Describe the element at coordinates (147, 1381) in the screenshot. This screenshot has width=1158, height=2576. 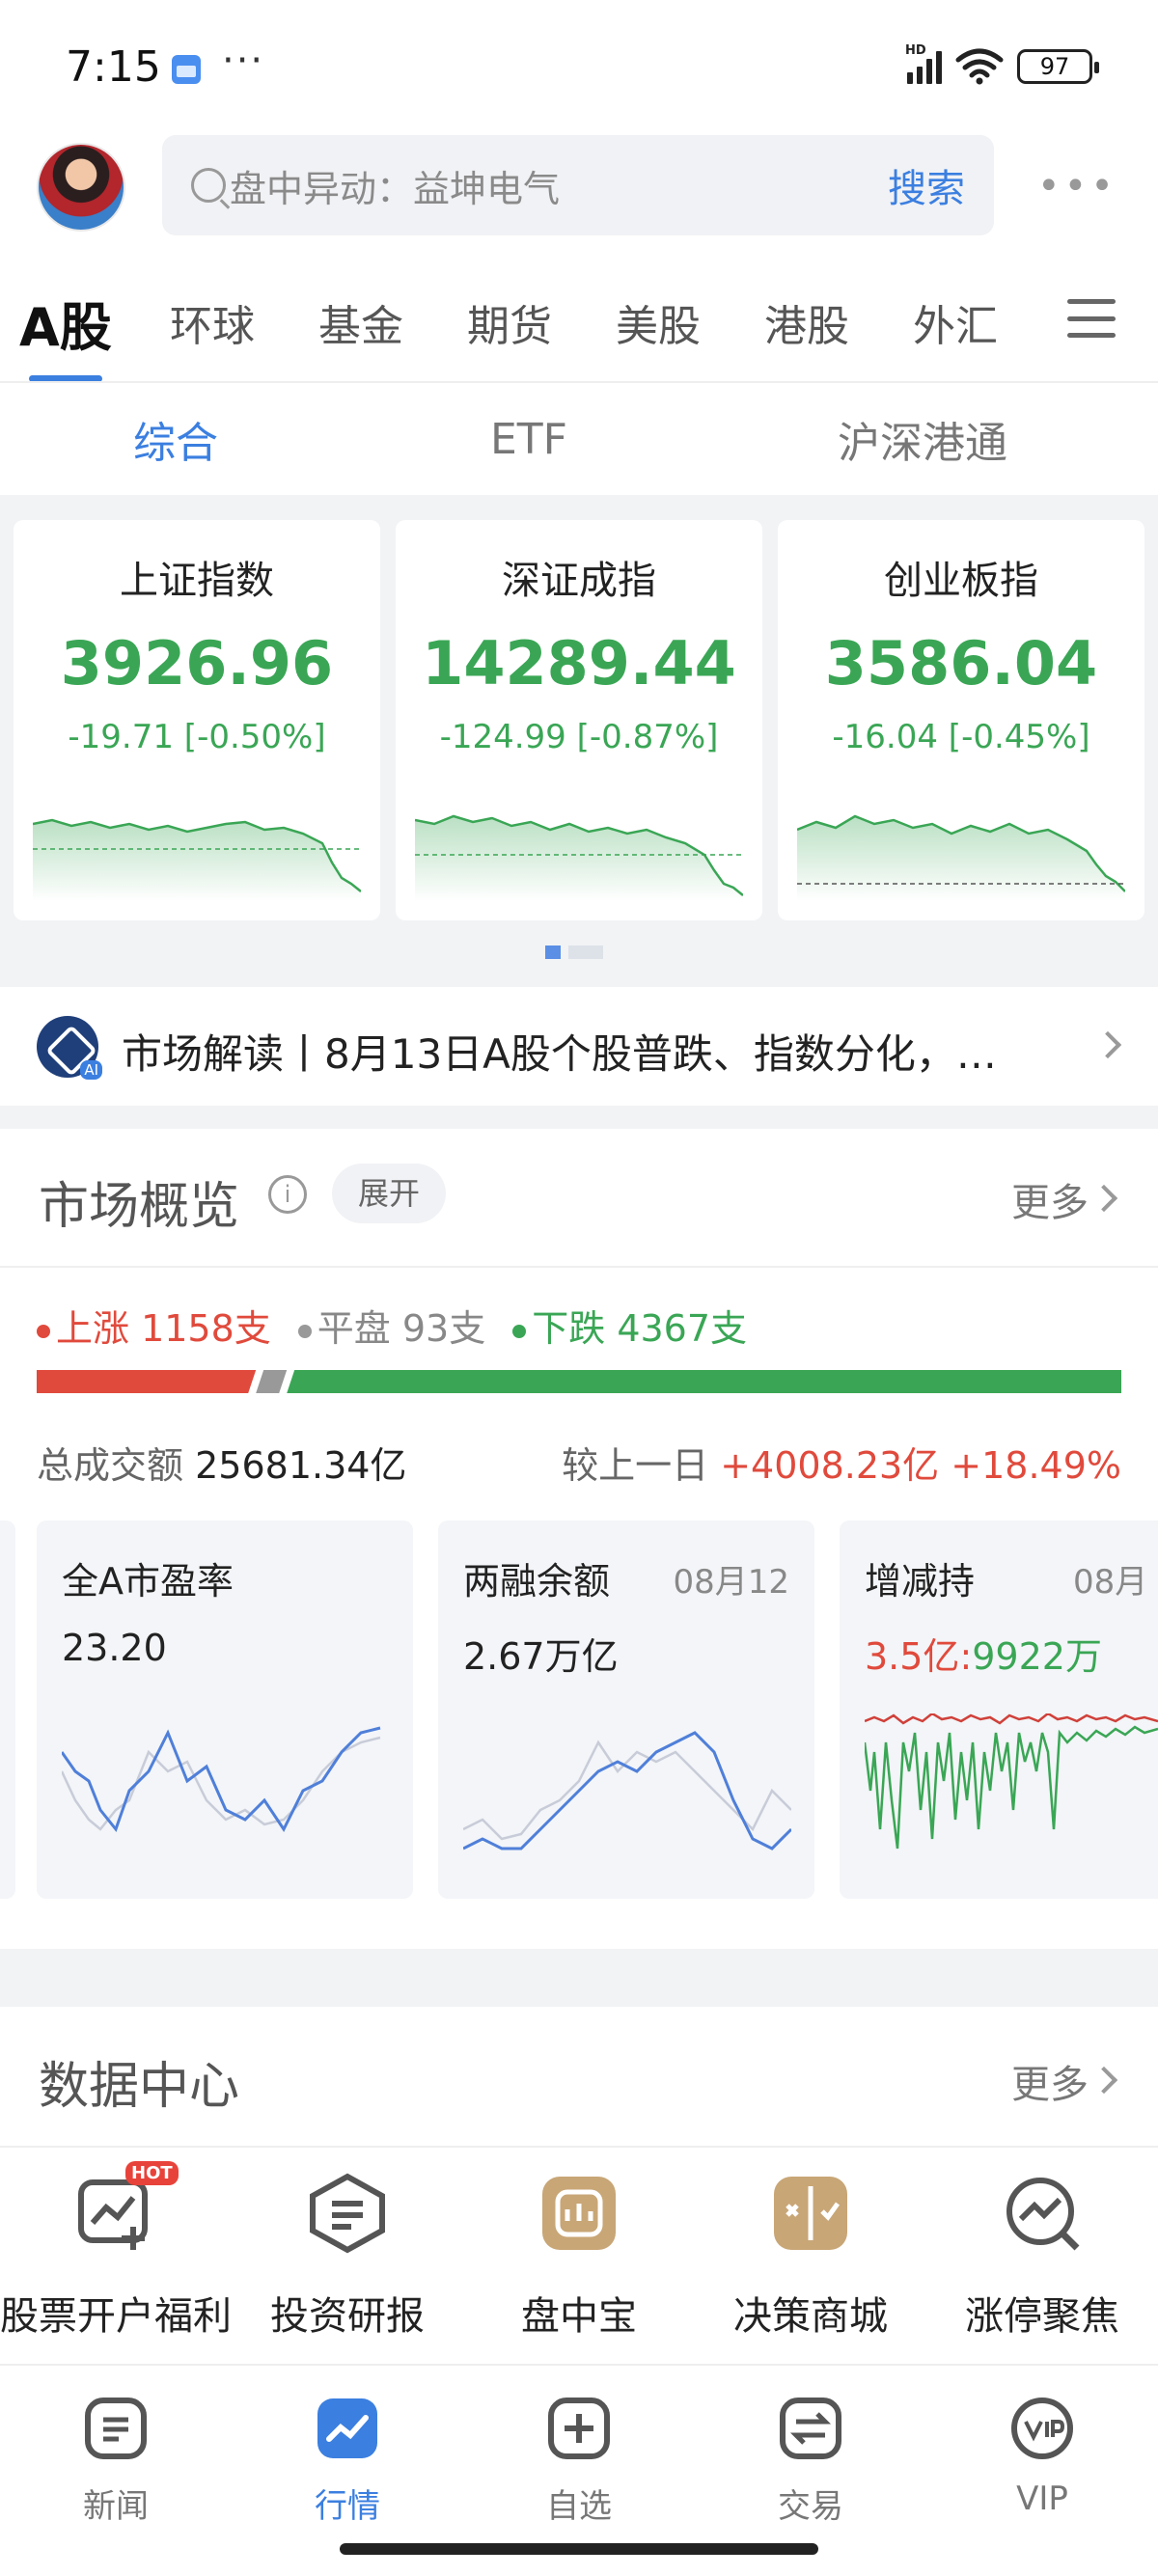
I see `breadth-bar-up` at that location.